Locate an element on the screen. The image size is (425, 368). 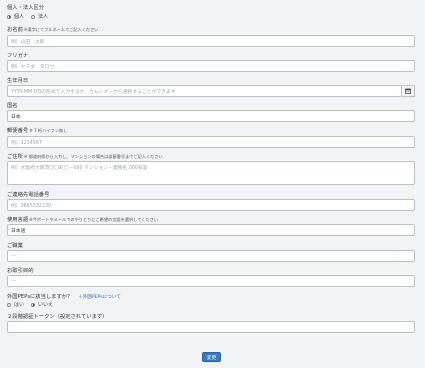
zip-input: 例）1234567 is located at coordinates (211, 142).